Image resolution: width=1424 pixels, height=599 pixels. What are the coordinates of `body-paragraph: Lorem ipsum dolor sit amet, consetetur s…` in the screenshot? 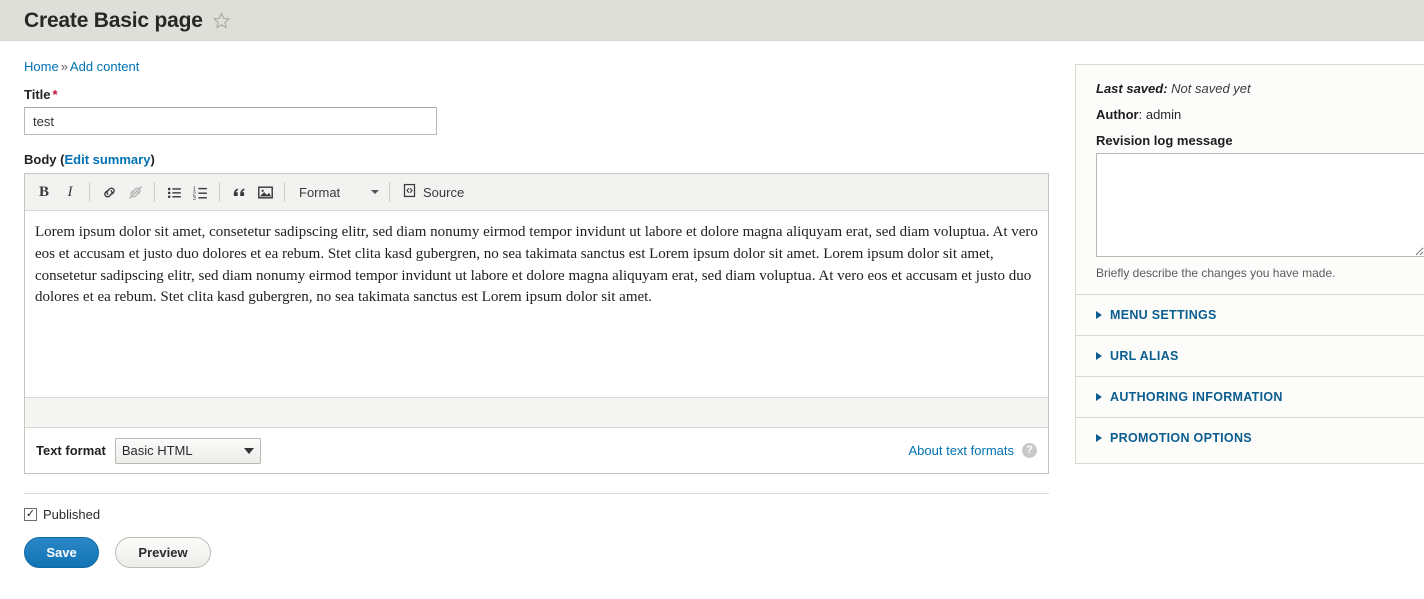 It's located at (536, 265).